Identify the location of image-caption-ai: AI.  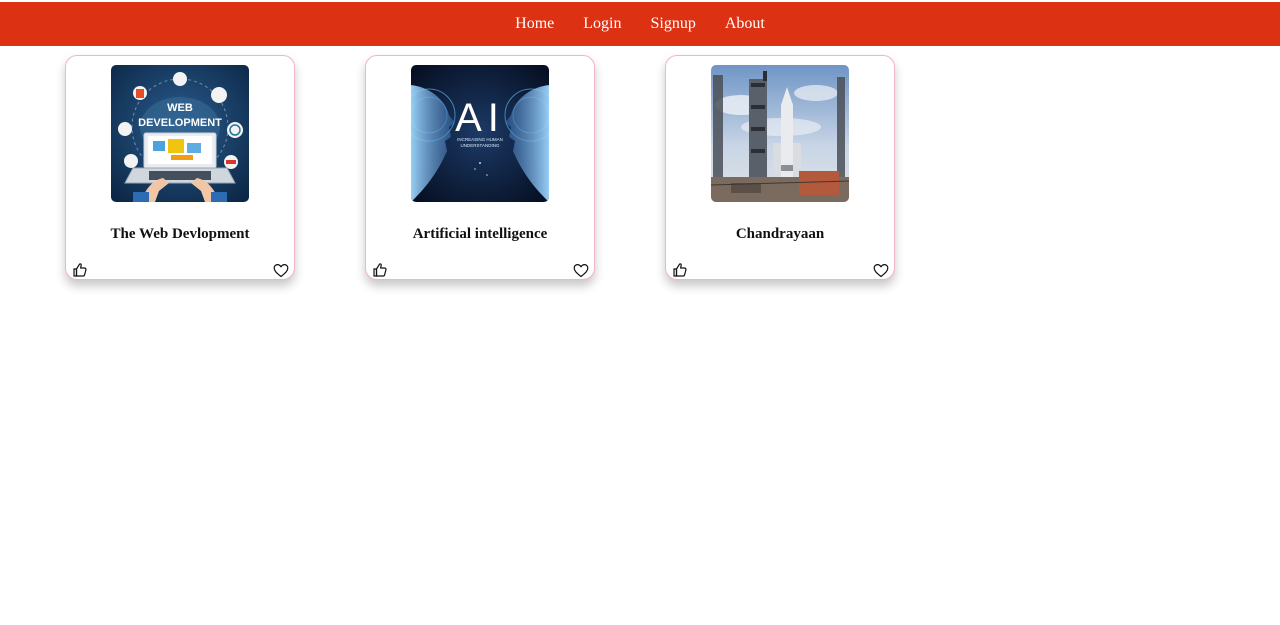
(480, 118).